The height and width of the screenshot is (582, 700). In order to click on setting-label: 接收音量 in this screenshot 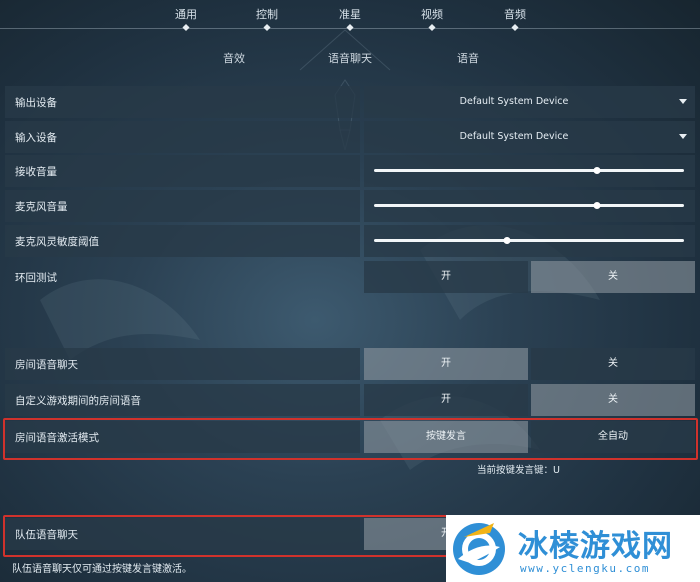, I will do `click(36, 172)`.